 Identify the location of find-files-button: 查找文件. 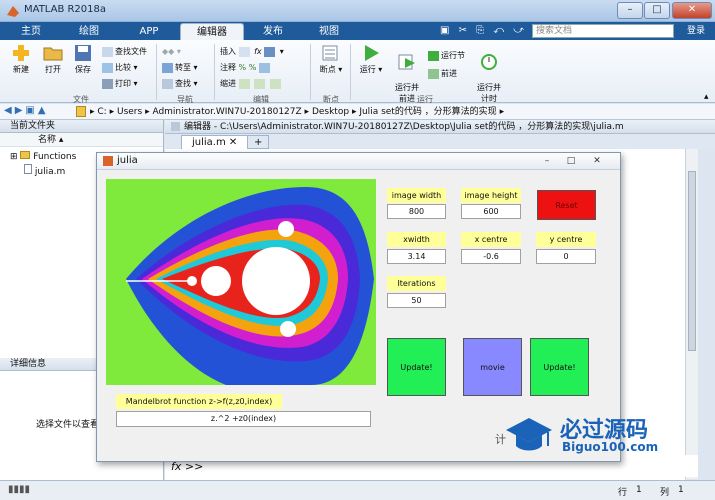
(124, 52).